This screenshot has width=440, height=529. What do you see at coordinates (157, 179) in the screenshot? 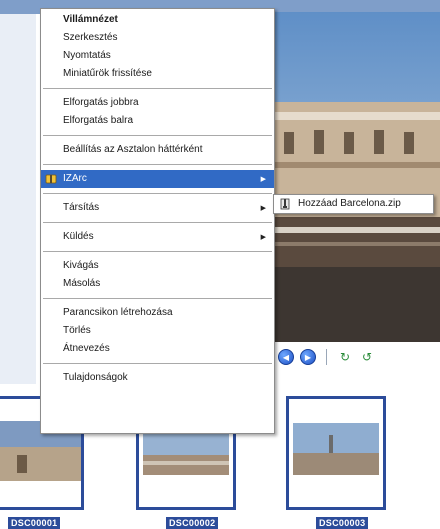
I see `menu-item-izarc: IZArc ▶` at bounding box center [157, 179].